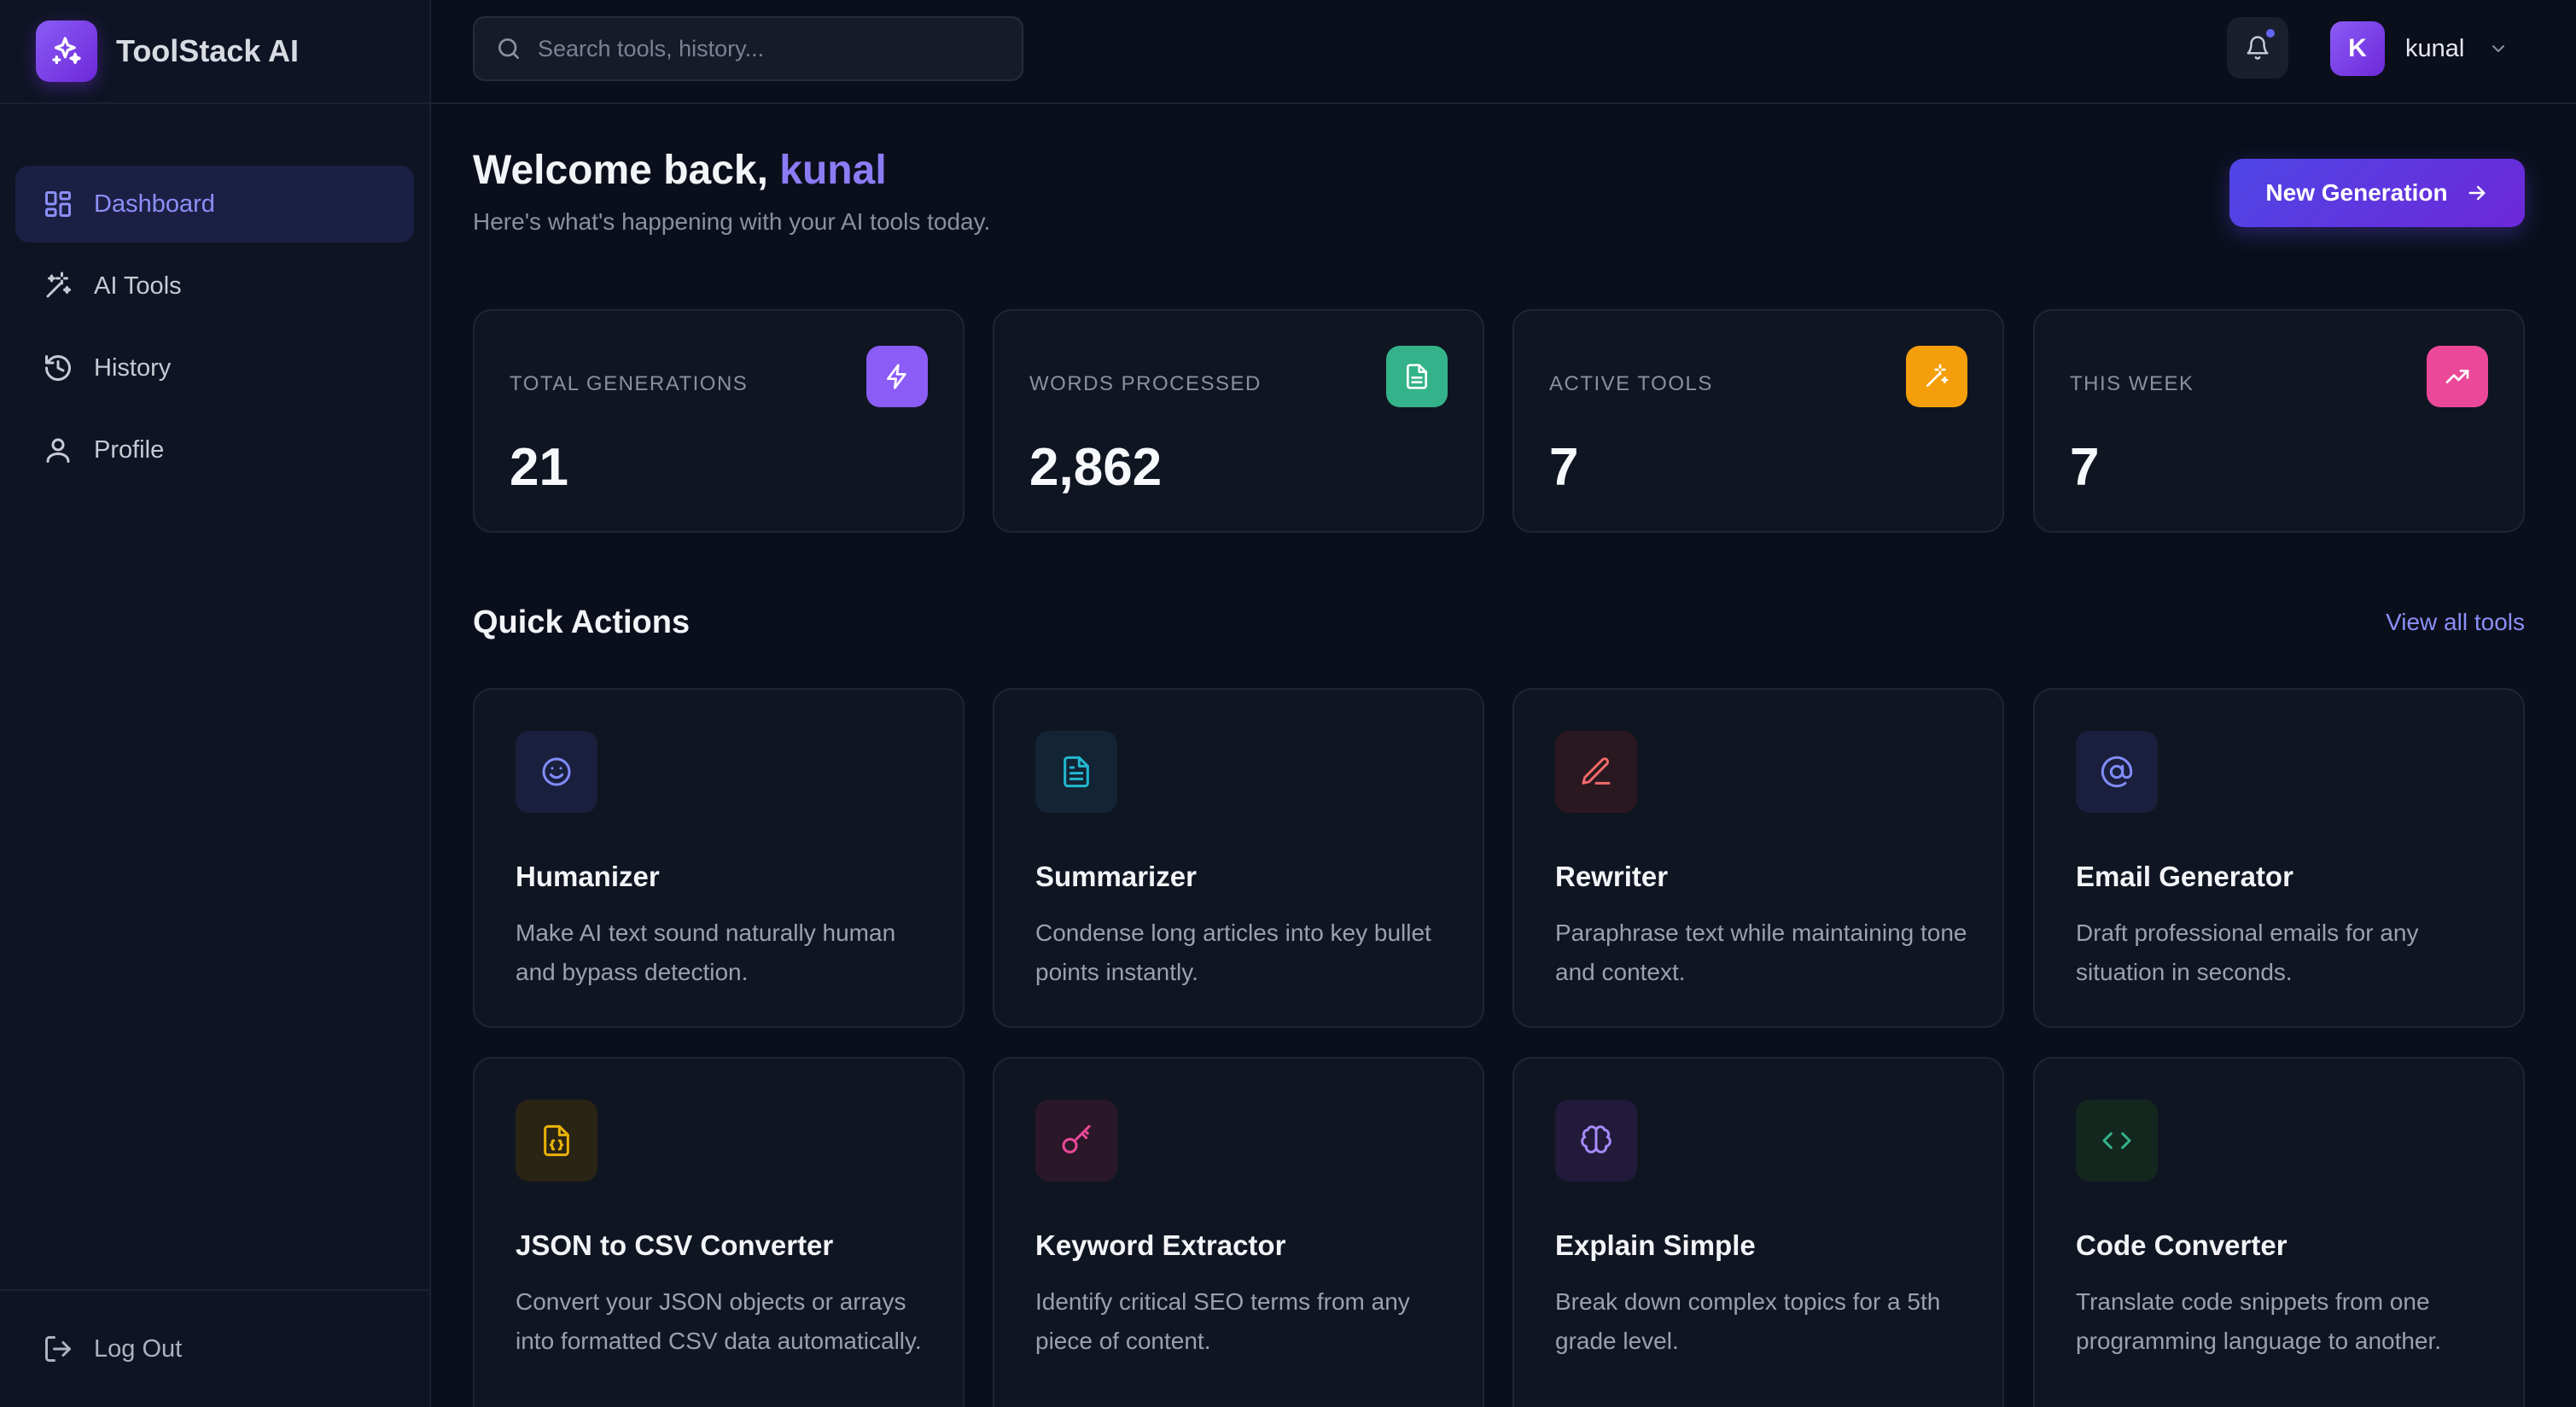 The image size is (2576, 1407). What do you see at coordinates (58, 1349) in the screenshot?
I see `logout-icon` at bounding box center [58, 1349].